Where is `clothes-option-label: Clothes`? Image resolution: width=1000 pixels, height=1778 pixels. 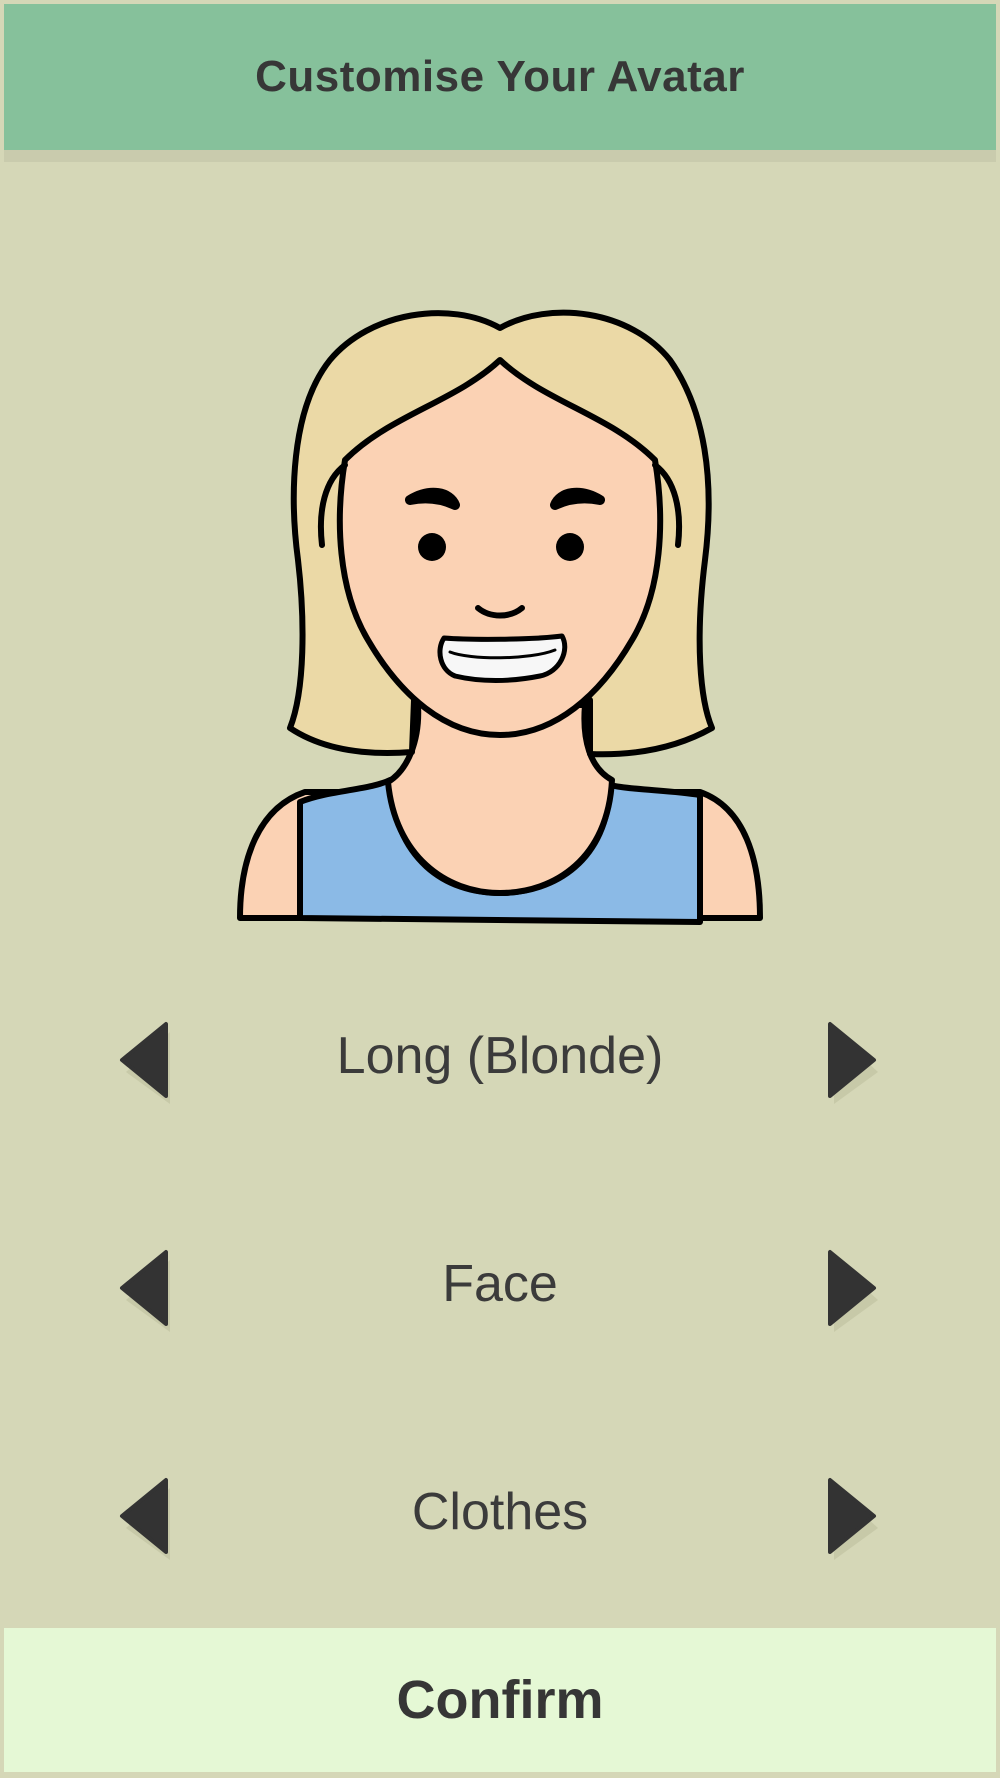 clothes-option-label: Clothes is located at coordinates (500, 1512).